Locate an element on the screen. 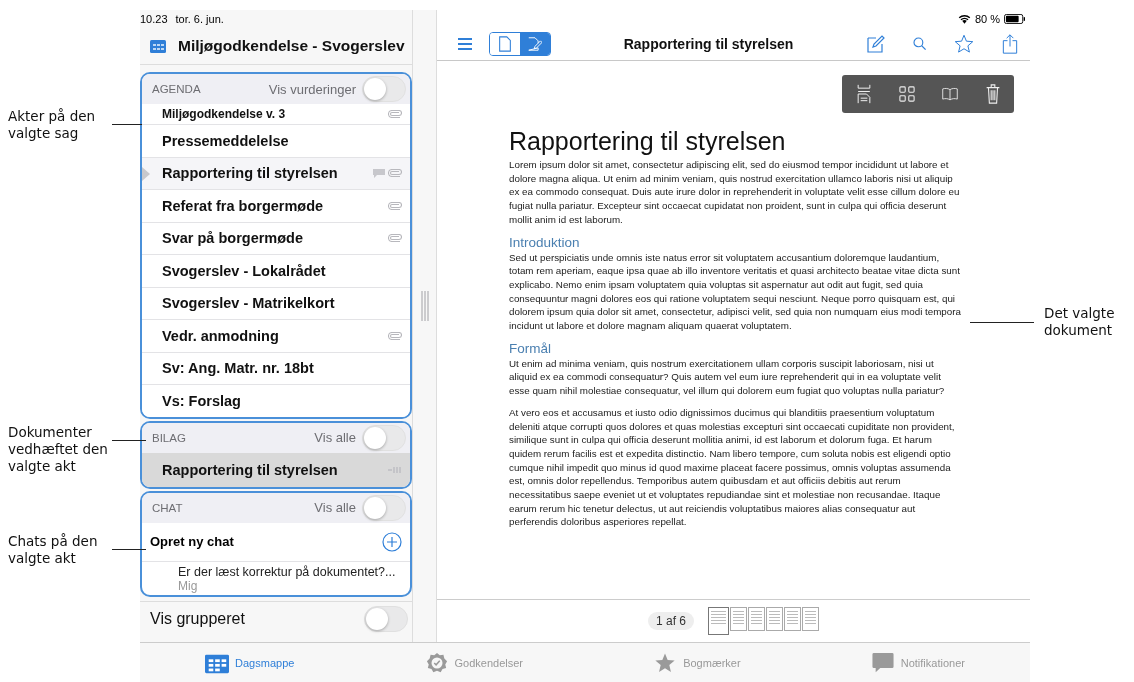 This screenshot has width=1134, height=682. agenda-item-title: Svogerslev - Matrikelkort is located at coordinates (249, 303).